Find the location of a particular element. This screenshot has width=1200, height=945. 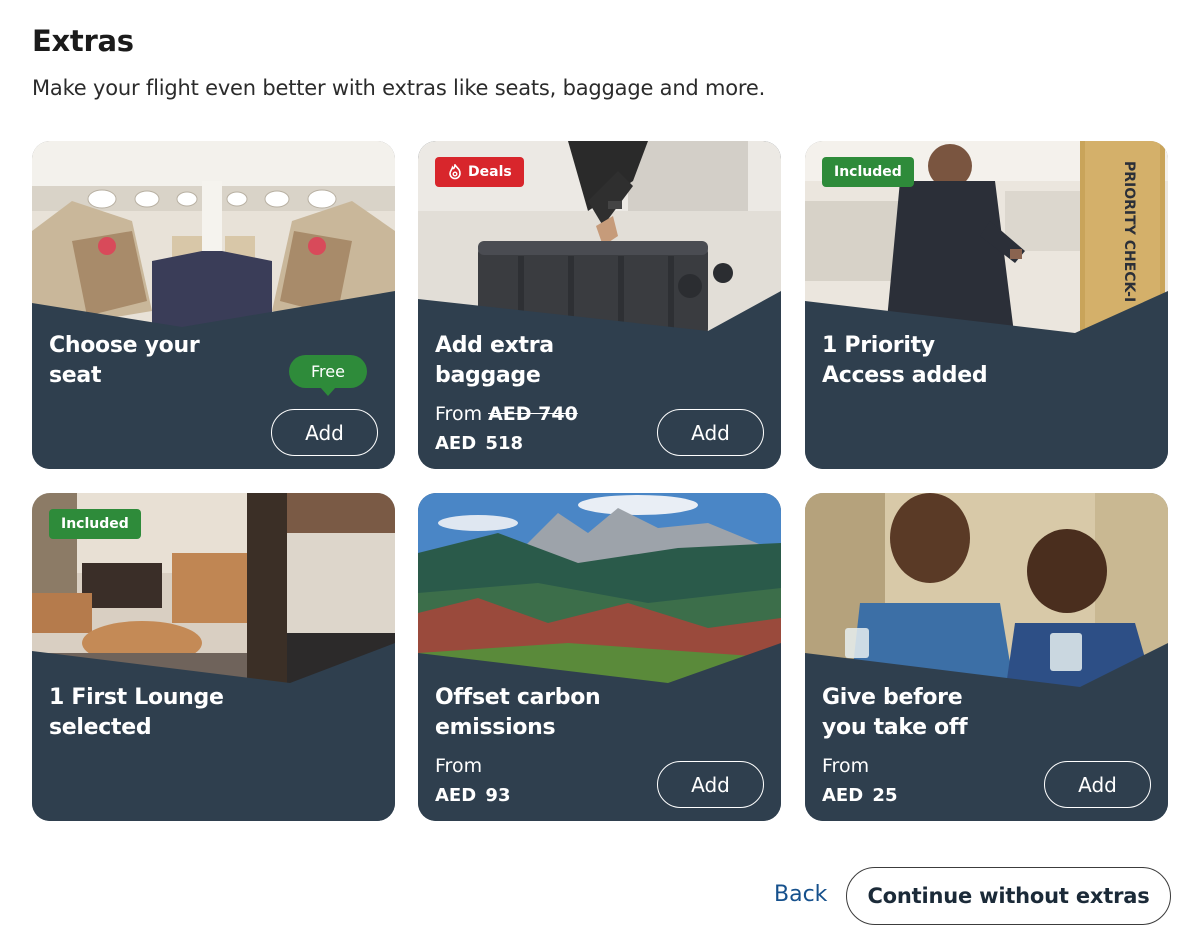

add-baggage-button: Add is located at coordinates (710, 432).